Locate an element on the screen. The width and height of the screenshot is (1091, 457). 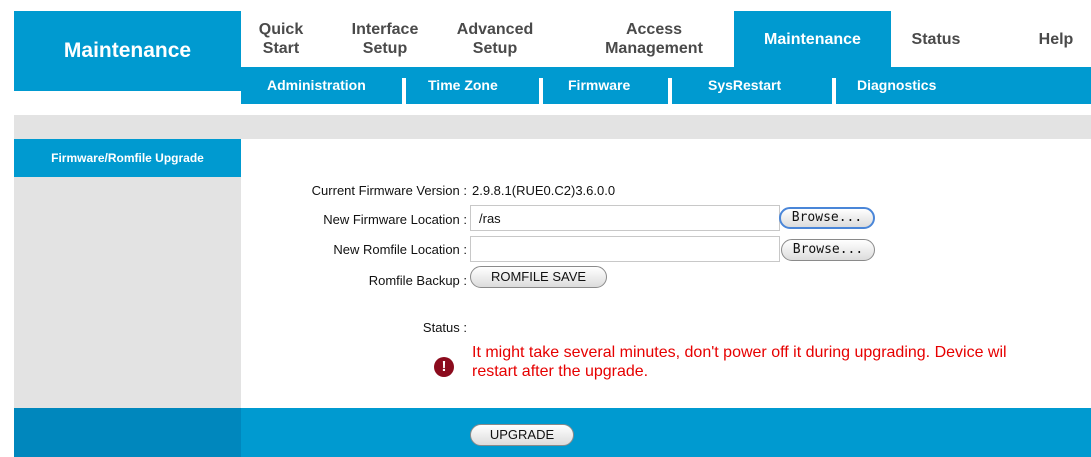
subnav-time-zone: Time Zone is located at coordinates (463, 85).